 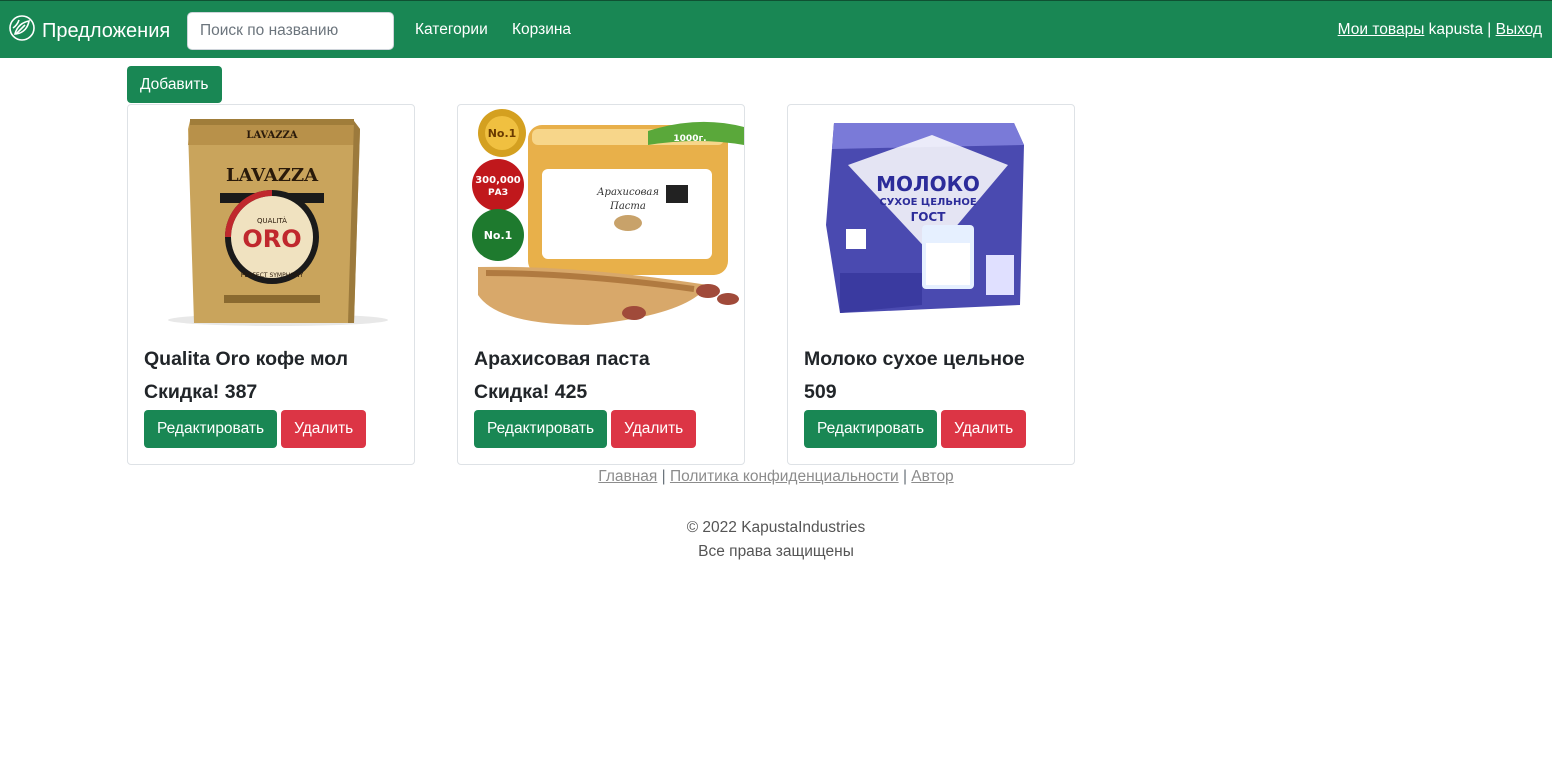 I want to click on logout-link: Выход, so click(x=1519, y=29).